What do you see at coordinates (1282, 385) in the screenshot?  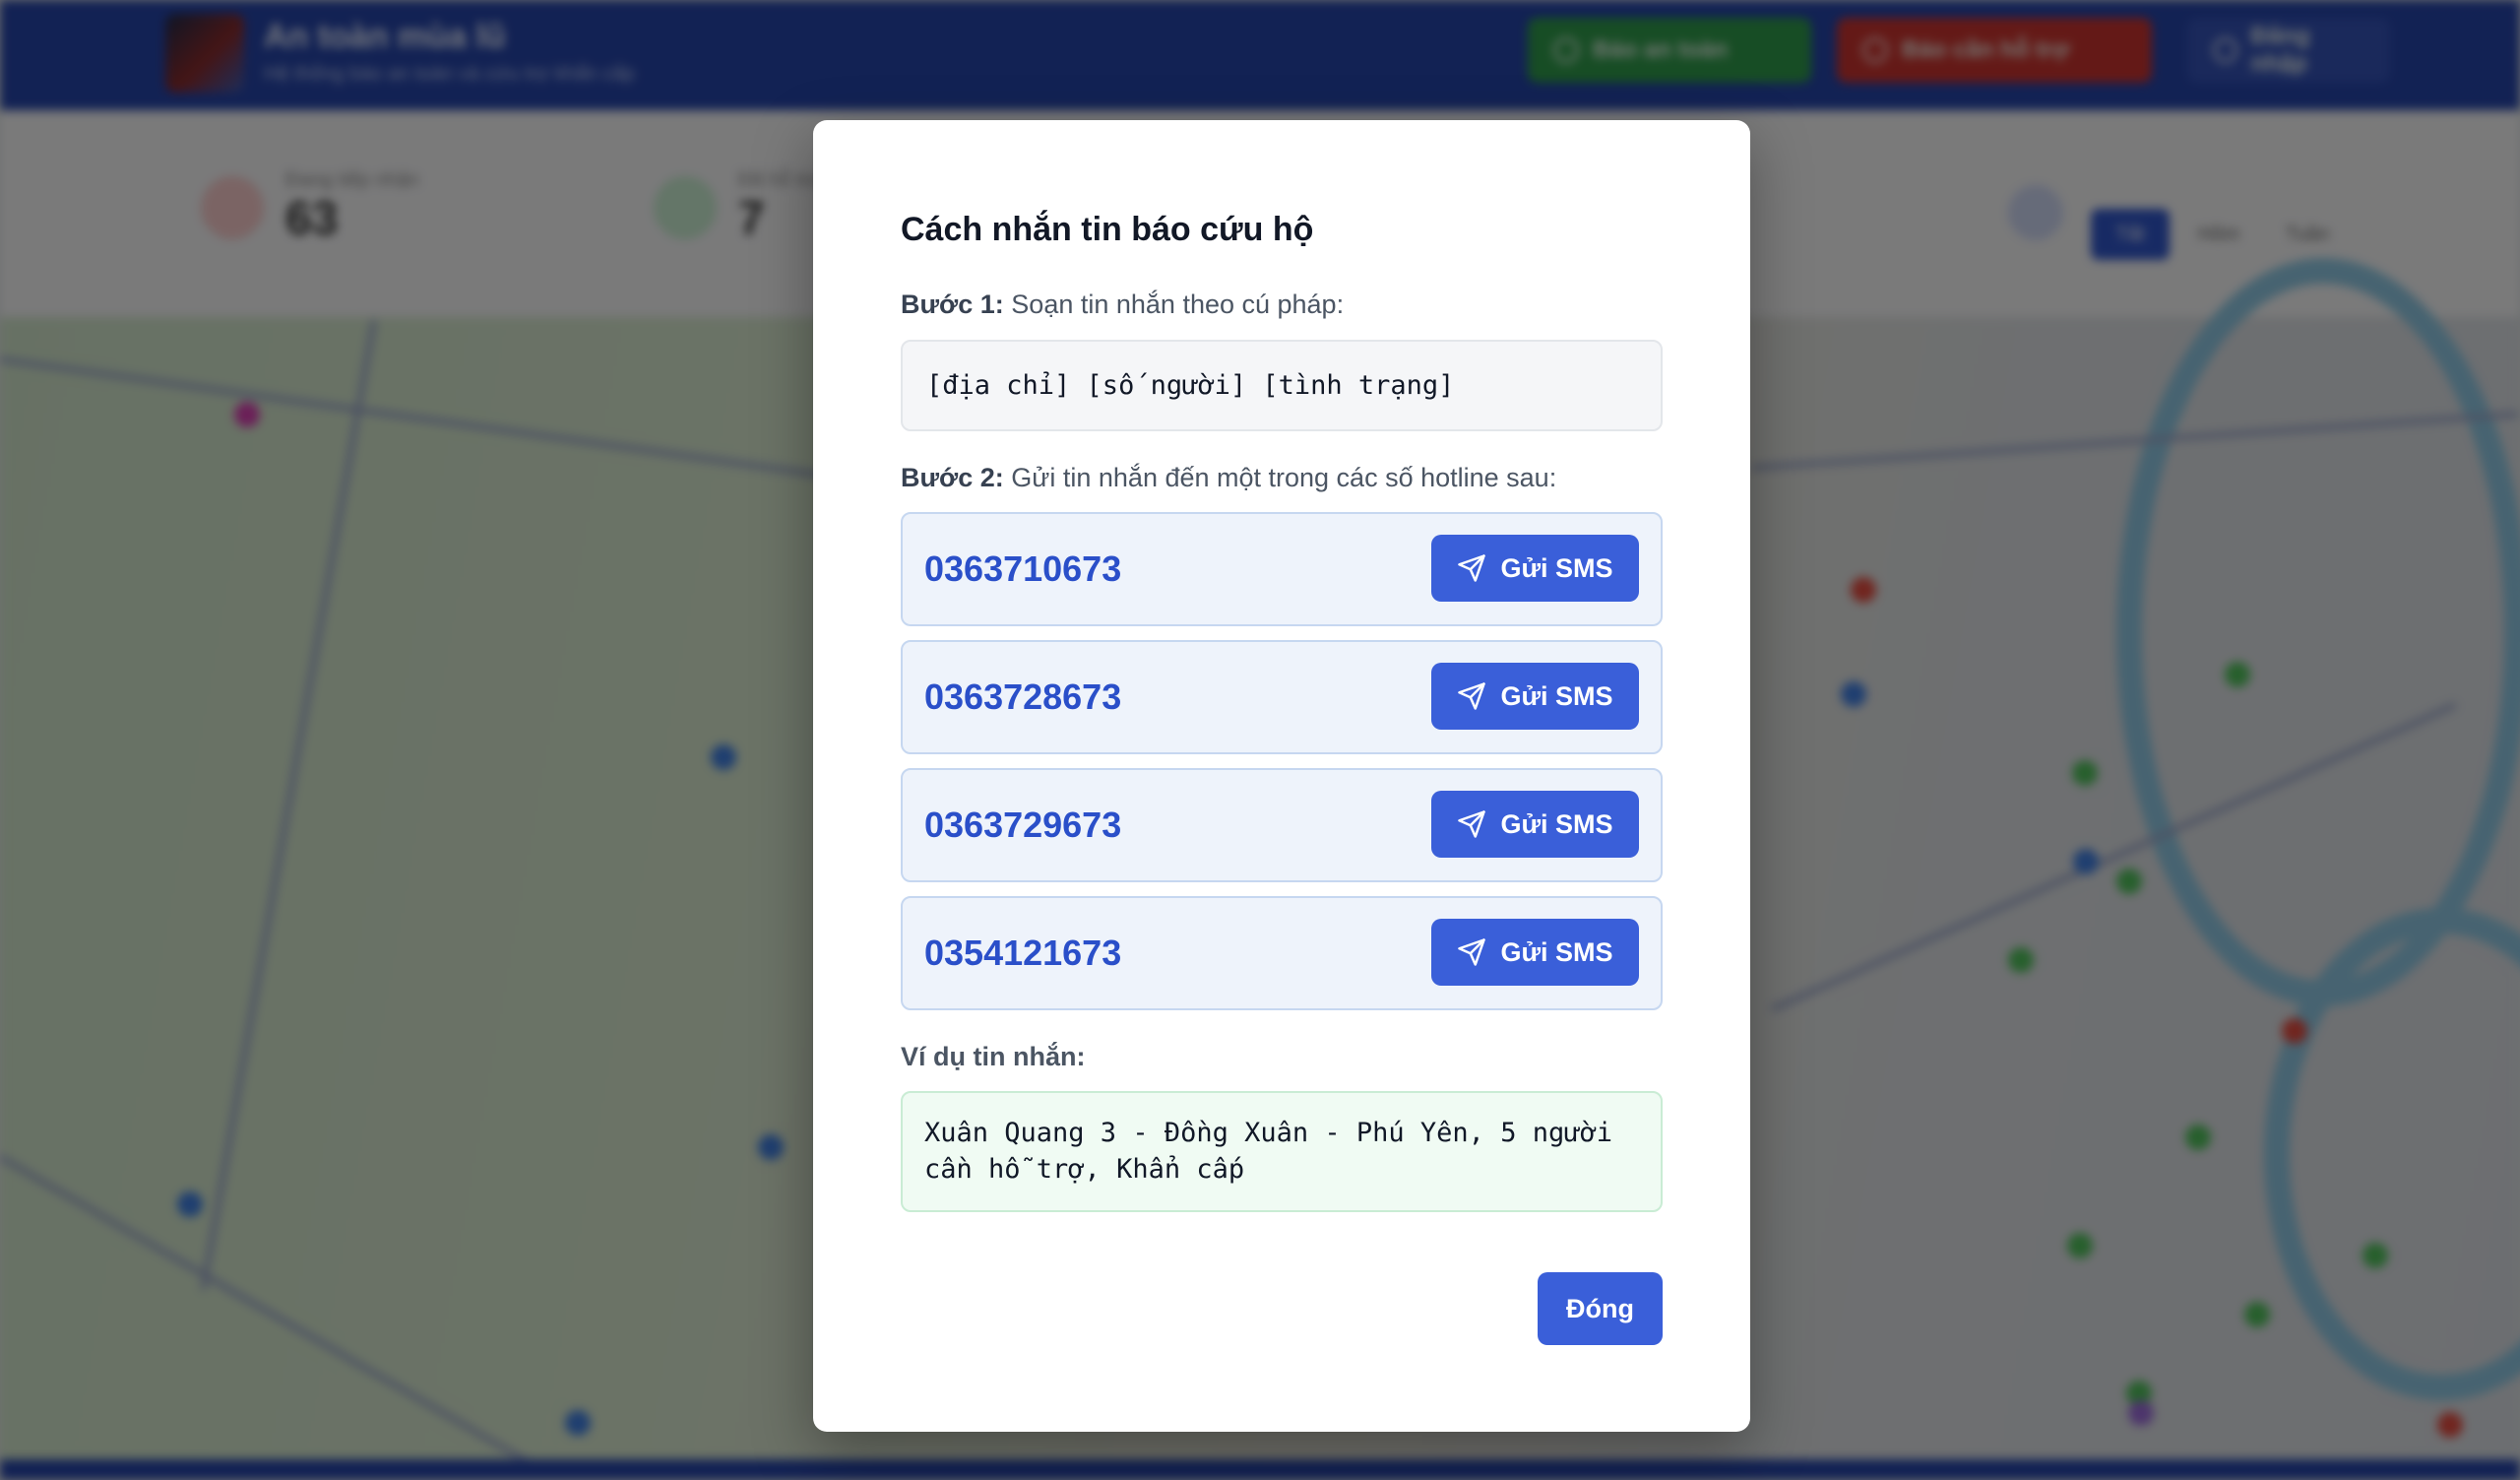 I see `syntax-box: [địa chỉ] [số người] [tình trạng]` at bounding box center [1282, 385].